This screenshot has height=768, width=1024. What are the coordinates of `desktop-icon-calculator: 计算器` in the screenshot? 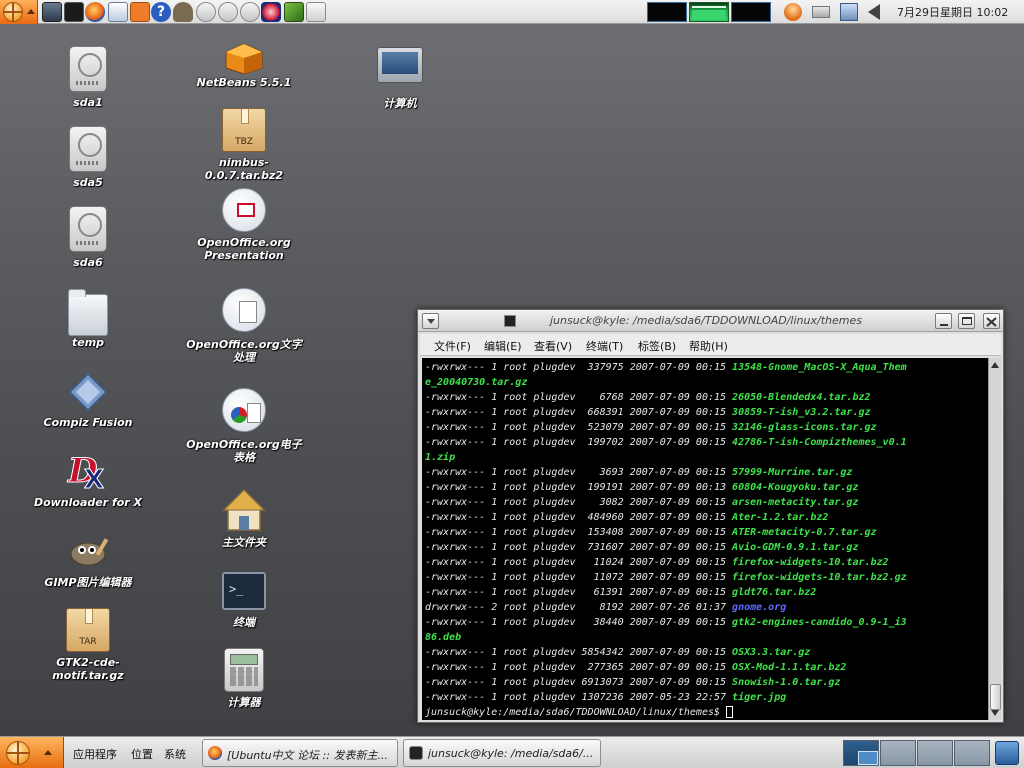 It's located at (244, 679).